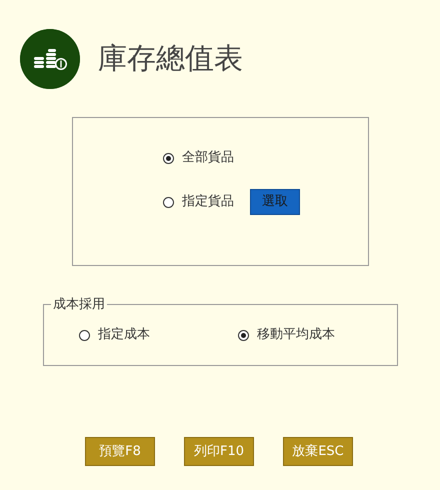 The width and height of the screenshot is (440, 490). Describe the element at coordinates (50, 58) in the screenshot. I see `coins-icon` at that location.